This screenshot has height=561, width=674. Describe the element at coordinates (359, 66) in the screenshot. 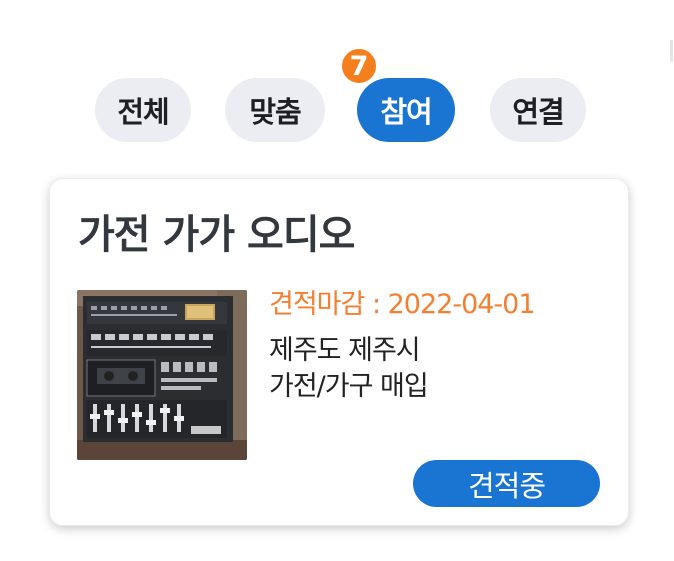

I see `step-number-badge: 7` at that location.